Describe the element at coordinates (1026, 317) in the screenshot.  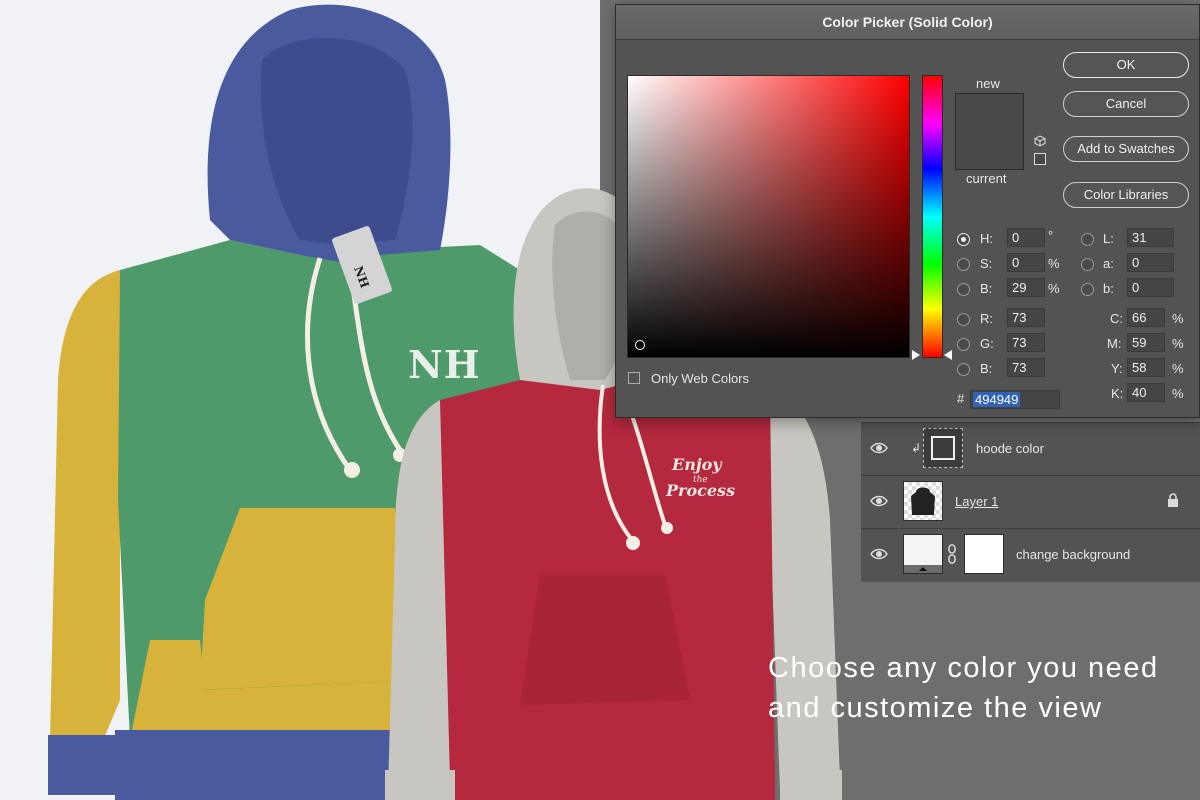
I see `red-input: 73` at that location.